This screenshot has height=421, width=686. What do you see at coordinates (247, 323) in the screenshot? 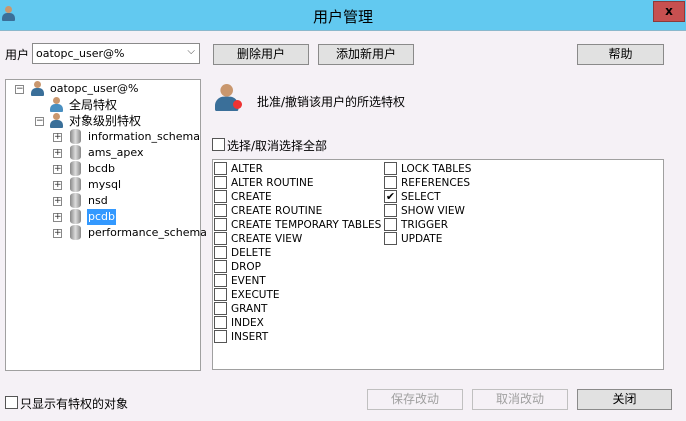
I see `privilege-label: INDEX` at bounding box center [247, 323].